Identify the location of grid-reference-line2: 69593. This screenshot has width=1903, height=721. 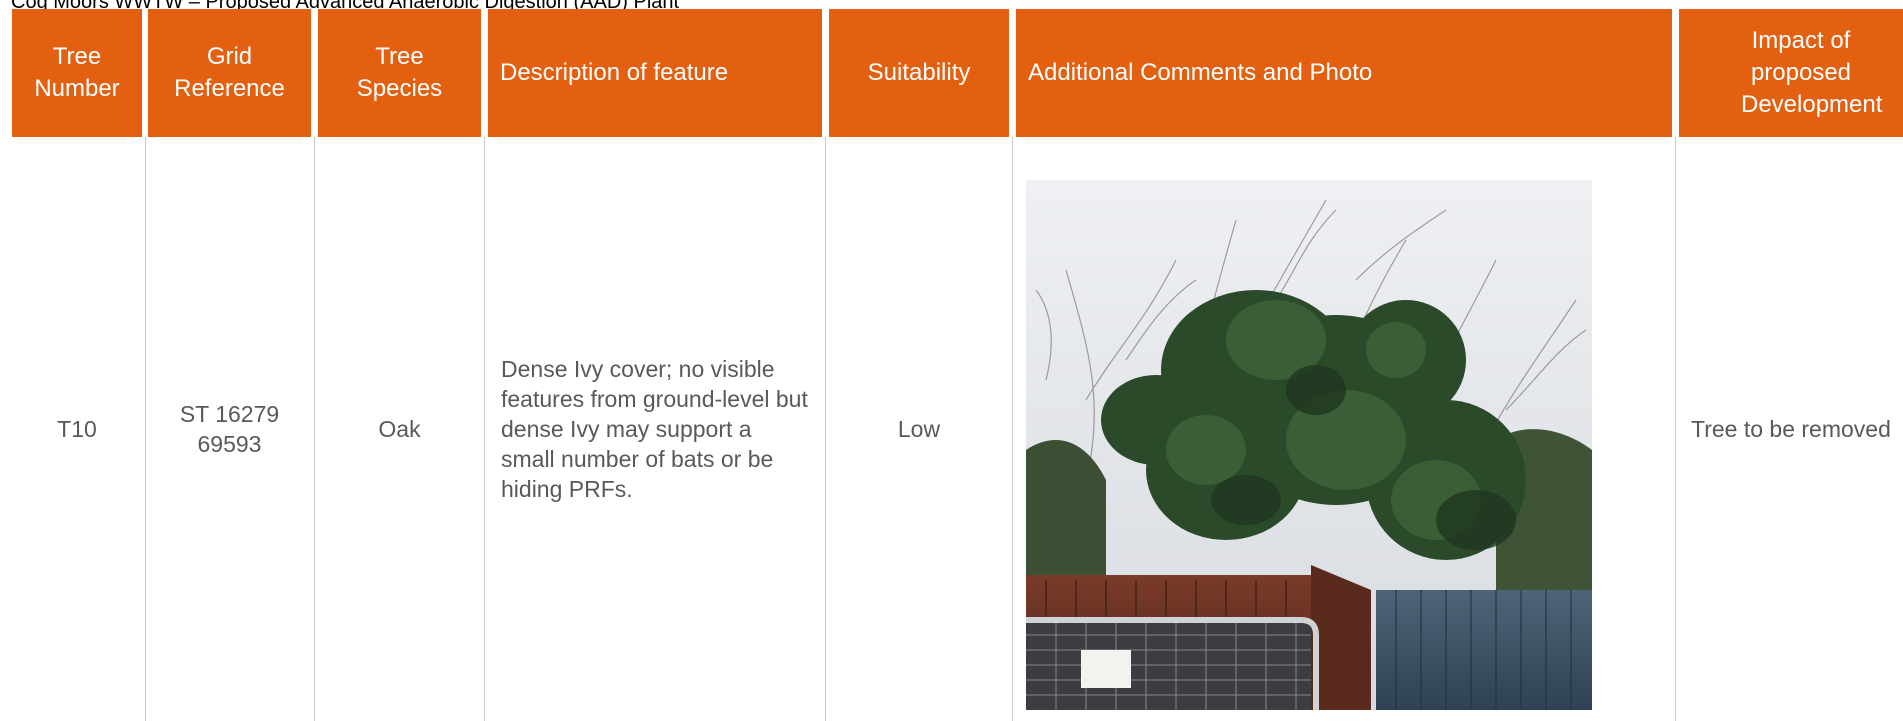
(229, 444).